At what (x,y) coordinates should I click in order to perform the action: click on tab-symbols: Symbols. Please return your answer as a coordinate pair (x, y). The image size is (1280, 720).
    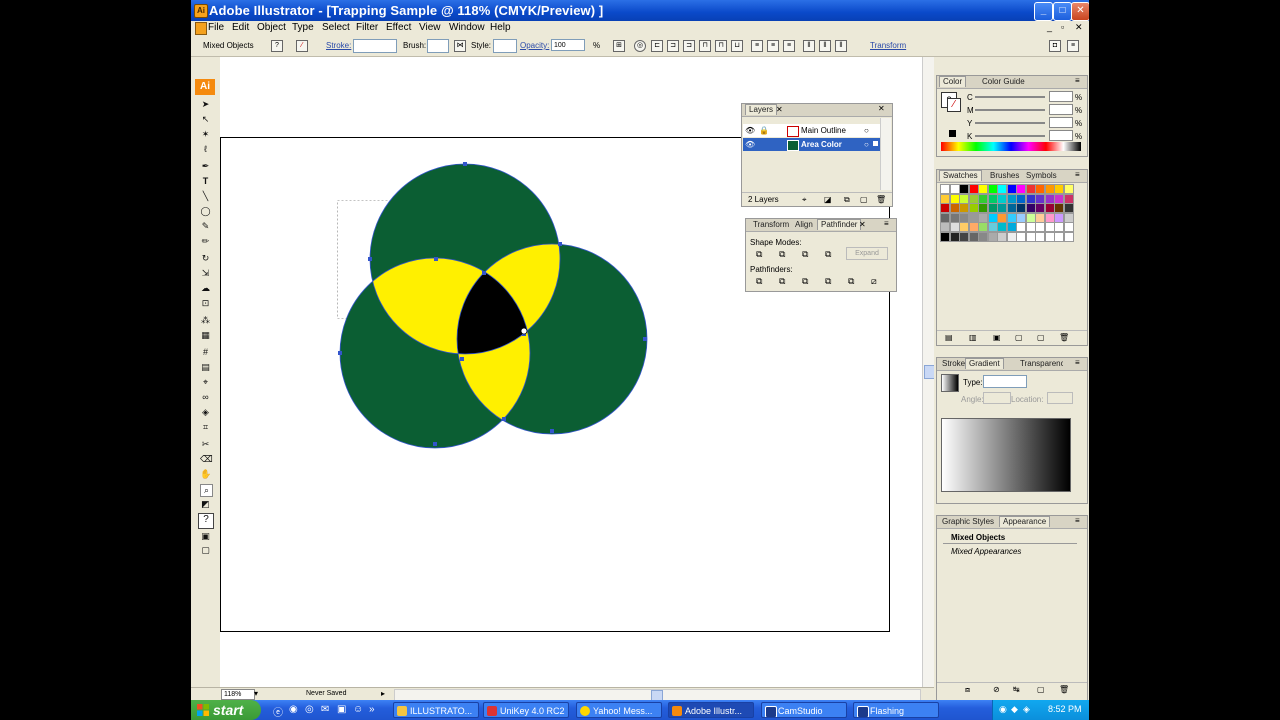
    Looking at the image, I should click on (1041, 176).